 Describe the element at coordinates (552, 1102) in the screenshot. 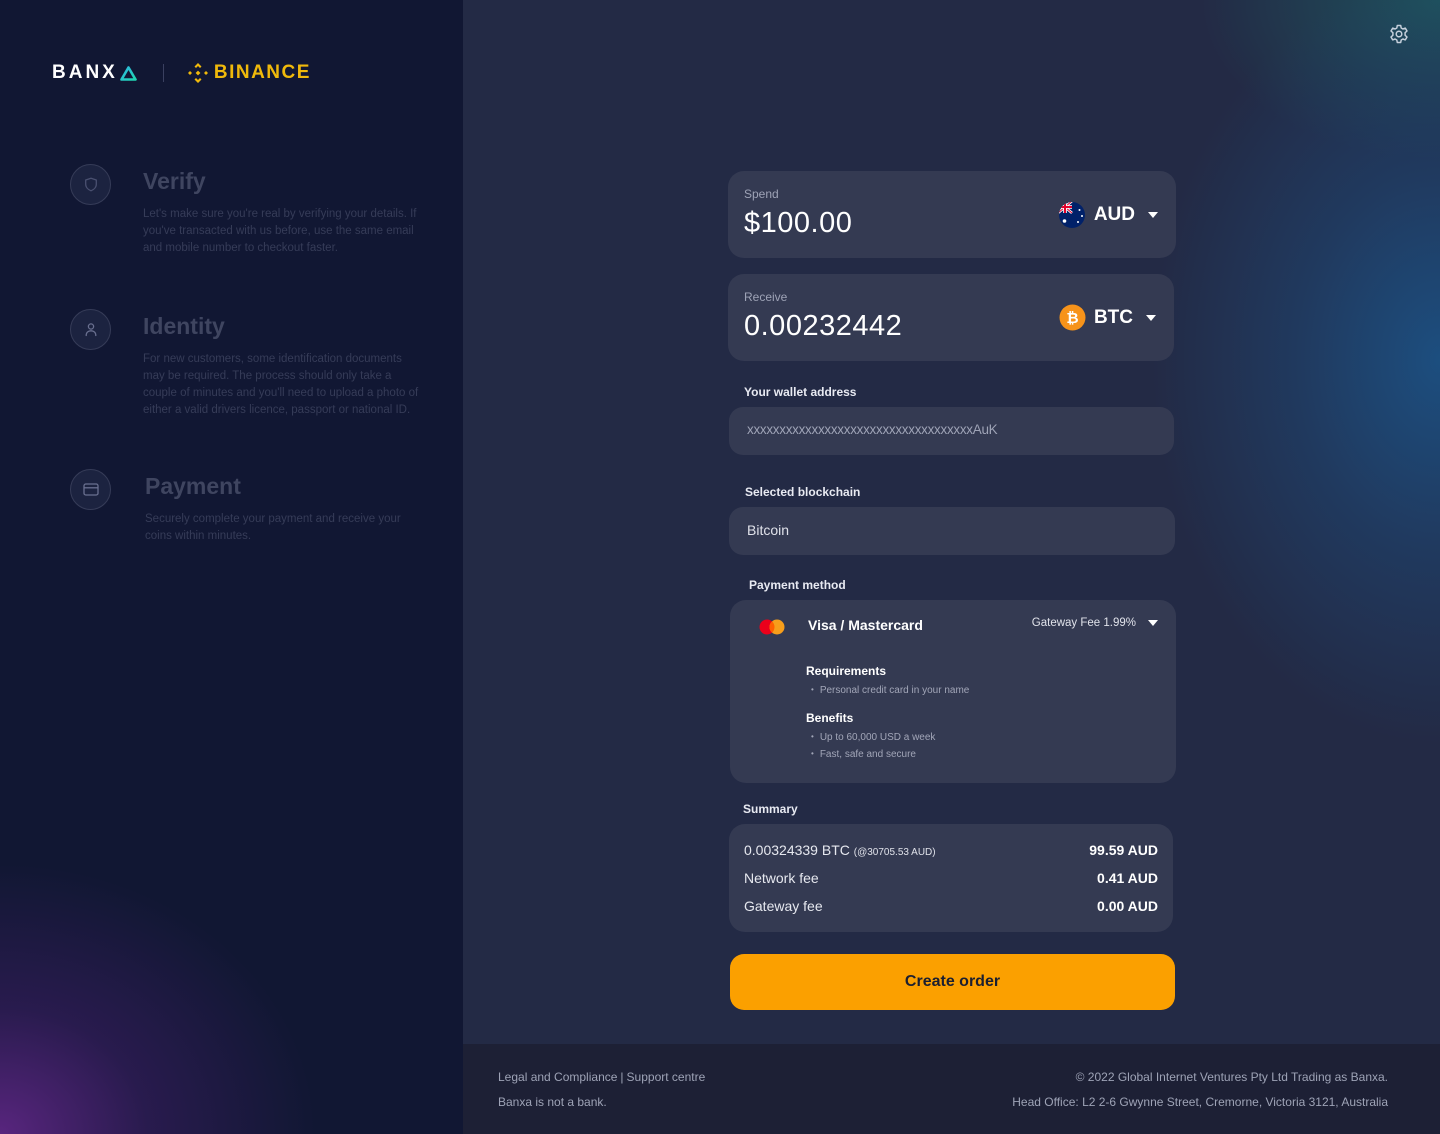

I see `footer-disclaimer: Banxa is not a bank.` at that location.